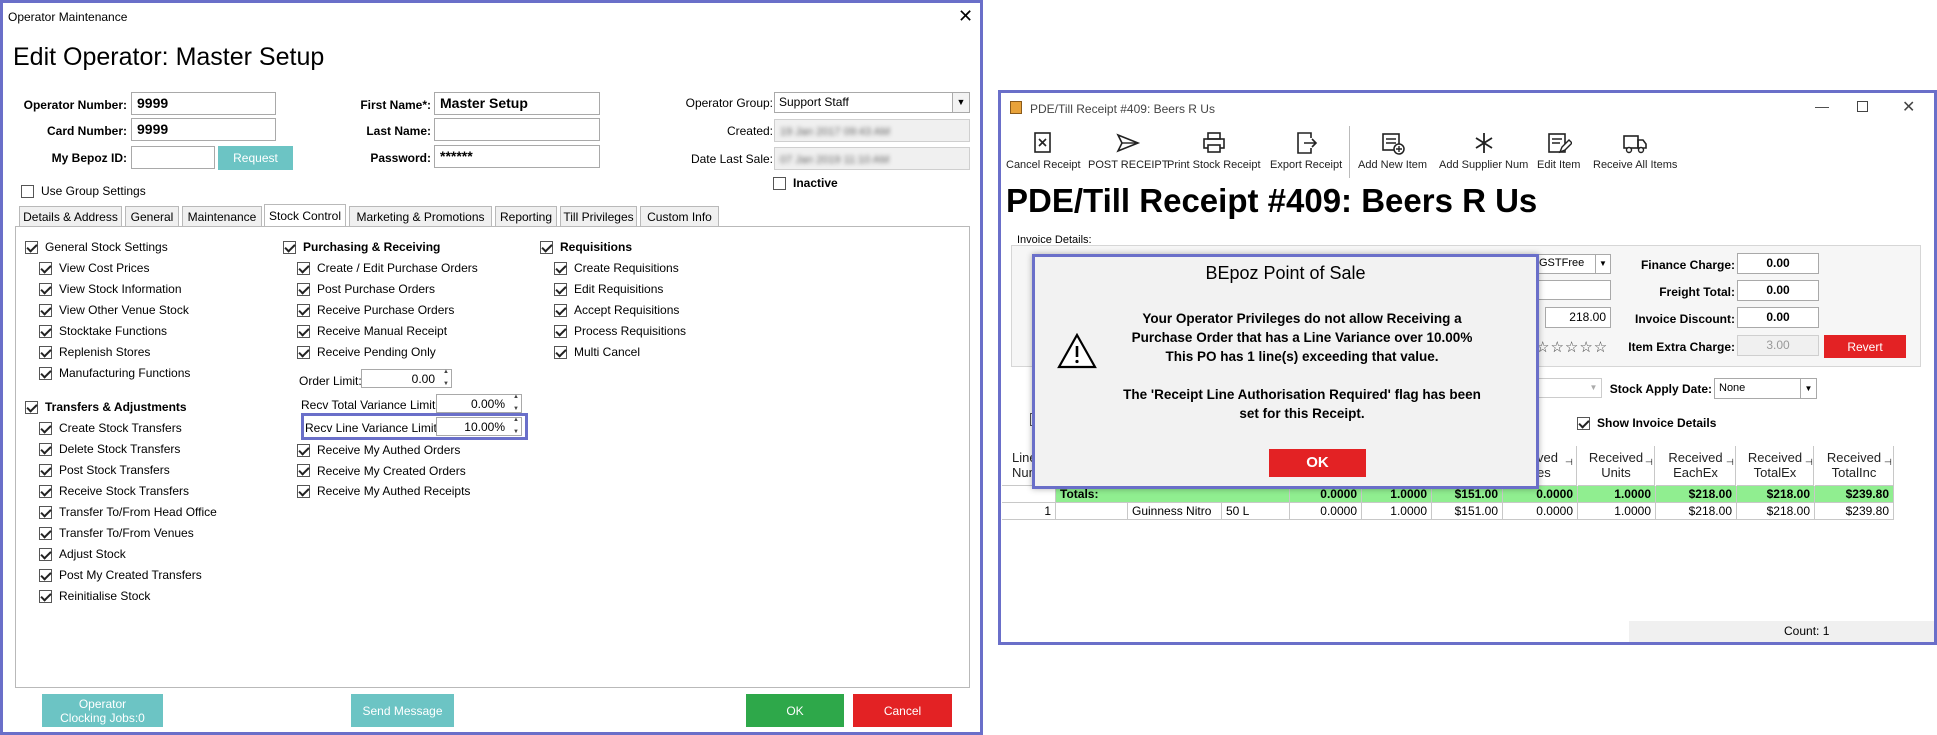 Image resolution: width=1937 pixels, height=735 pixels. Describe the element at coordinates (598, 216) in the screenshot. I see `tab-till-privileges: Till Privileges` at that location.